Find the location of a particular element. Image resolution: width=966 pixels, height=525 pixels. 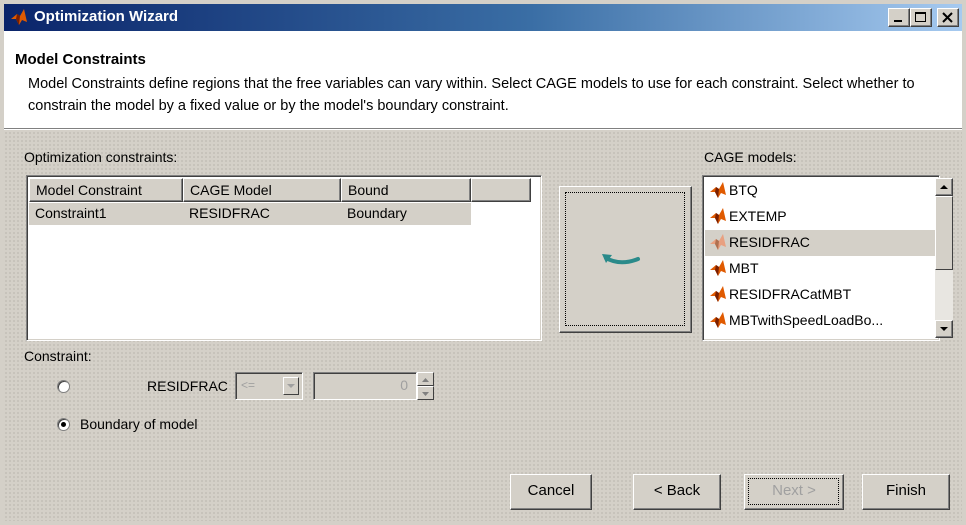

column-header-bound: Bound is located at coordinates (406, 190).